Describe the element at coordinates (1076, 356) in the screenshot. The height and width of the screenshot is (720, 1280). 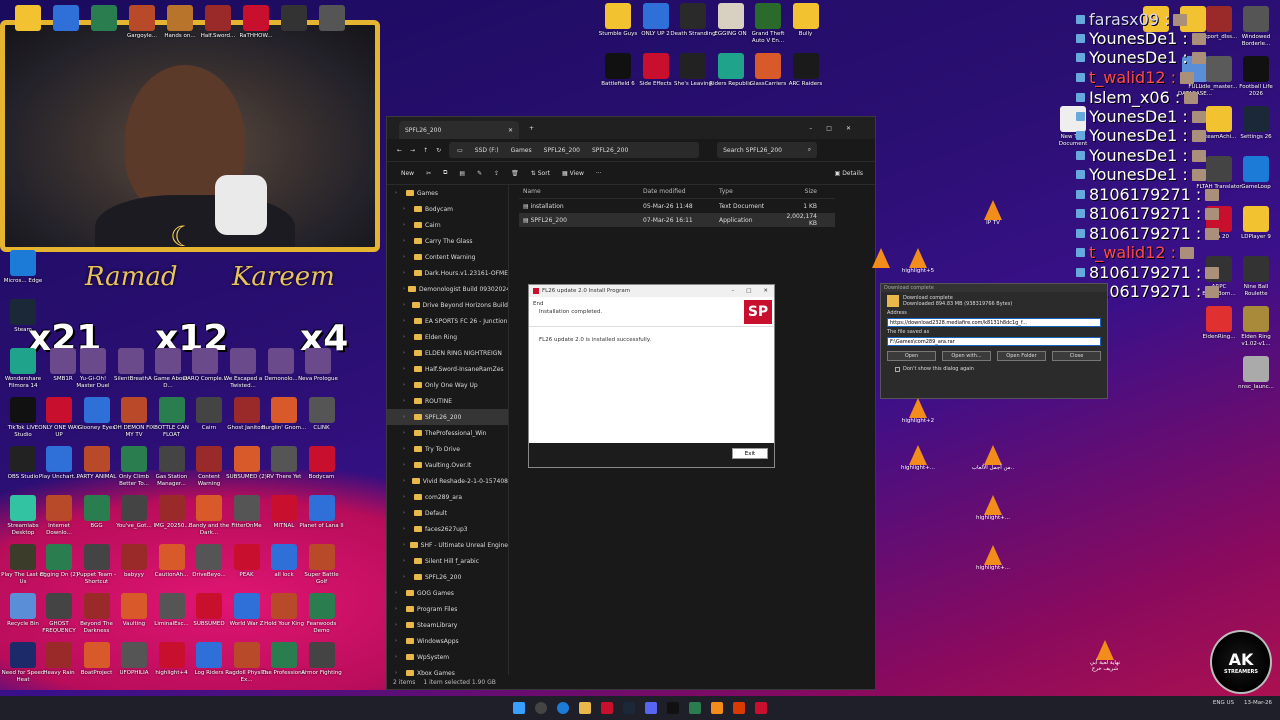
I see `close-button: Close` at that location.